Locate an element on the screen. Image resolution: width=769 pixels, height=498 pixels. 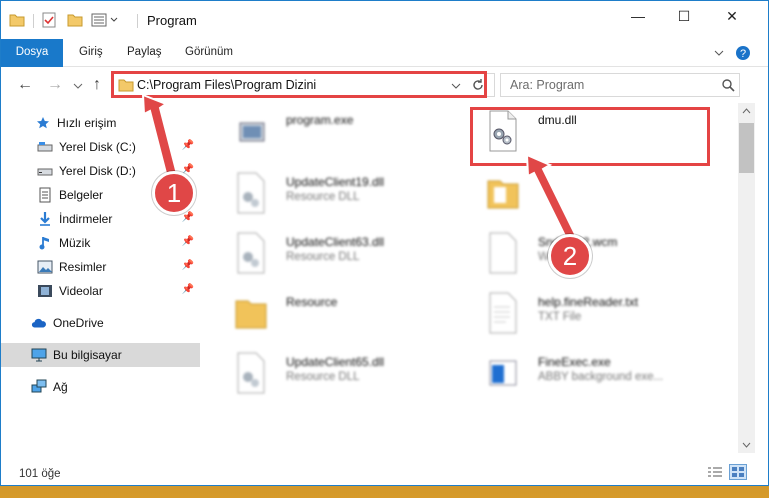
file-icon is located at coordinates (503, 253).